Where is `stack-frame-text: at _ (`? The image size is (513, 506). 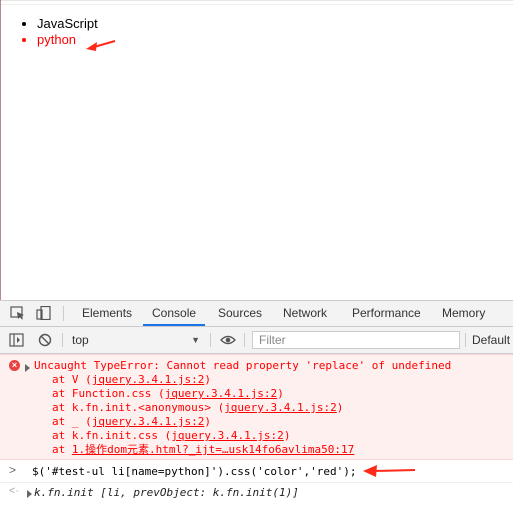
stack-frame-text: at _ ( is located at coordinates (72, 421).